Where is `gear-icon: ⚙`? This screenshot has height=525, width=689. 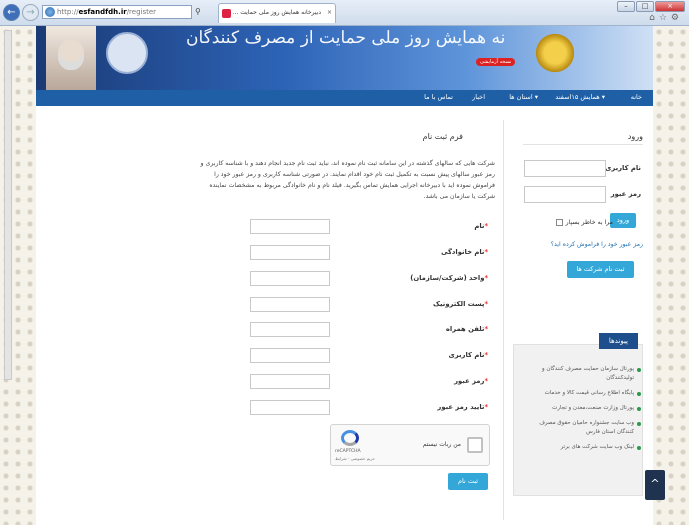 gear-icon: ⚙ is located at coordinates (677, 18).